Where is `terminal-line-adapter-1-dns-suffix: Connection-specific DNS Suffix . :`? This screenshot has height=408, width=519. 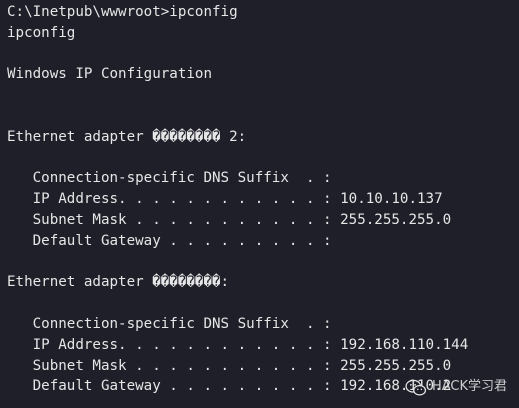
terminal-line-adapter-1-dns-suffix: Connection-specific DNS Suffix . : is located at coordinates (169, 178).